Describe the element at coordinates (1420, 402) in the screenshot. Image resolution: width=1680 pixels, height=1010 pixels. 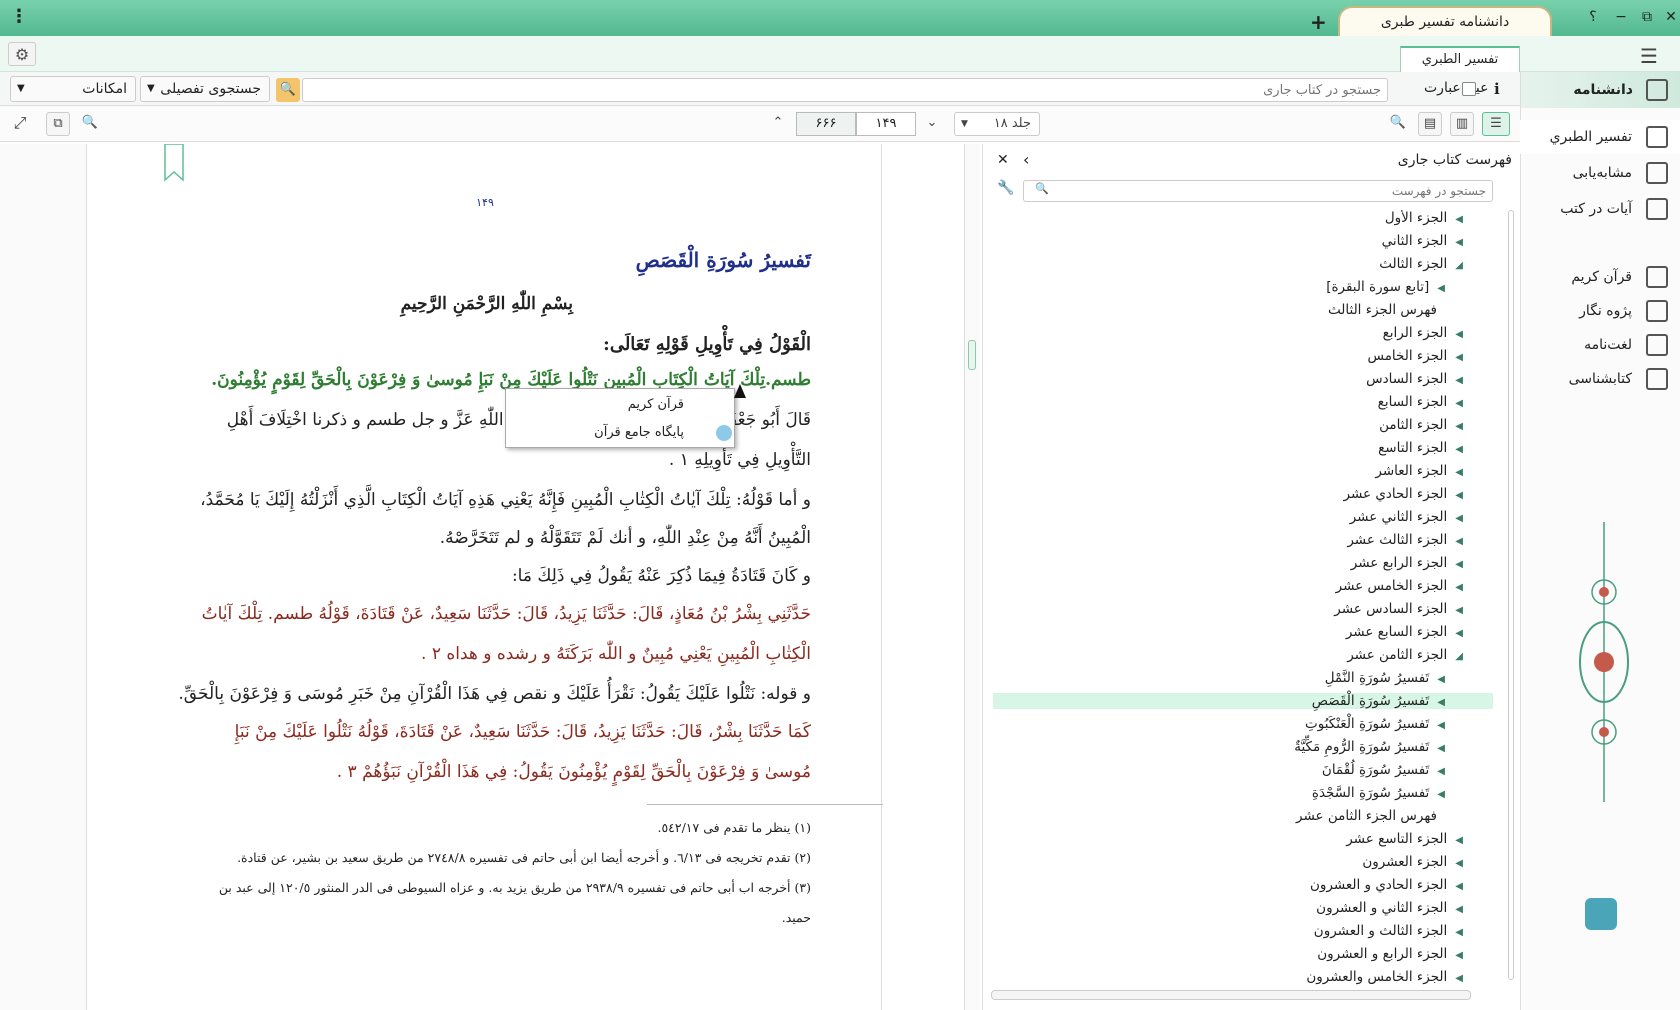
I see `toc-item: ◀ الجزء السابع` at that location.